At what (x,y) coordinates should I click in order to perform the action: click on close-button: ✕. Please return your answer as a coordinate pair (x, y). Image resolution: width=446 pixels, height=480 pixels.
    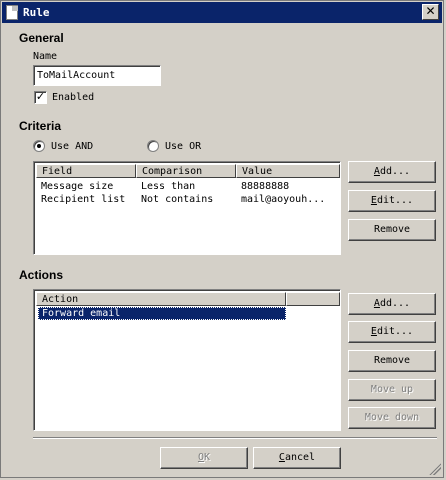
    Looking at the image, I should click on (430, 12).